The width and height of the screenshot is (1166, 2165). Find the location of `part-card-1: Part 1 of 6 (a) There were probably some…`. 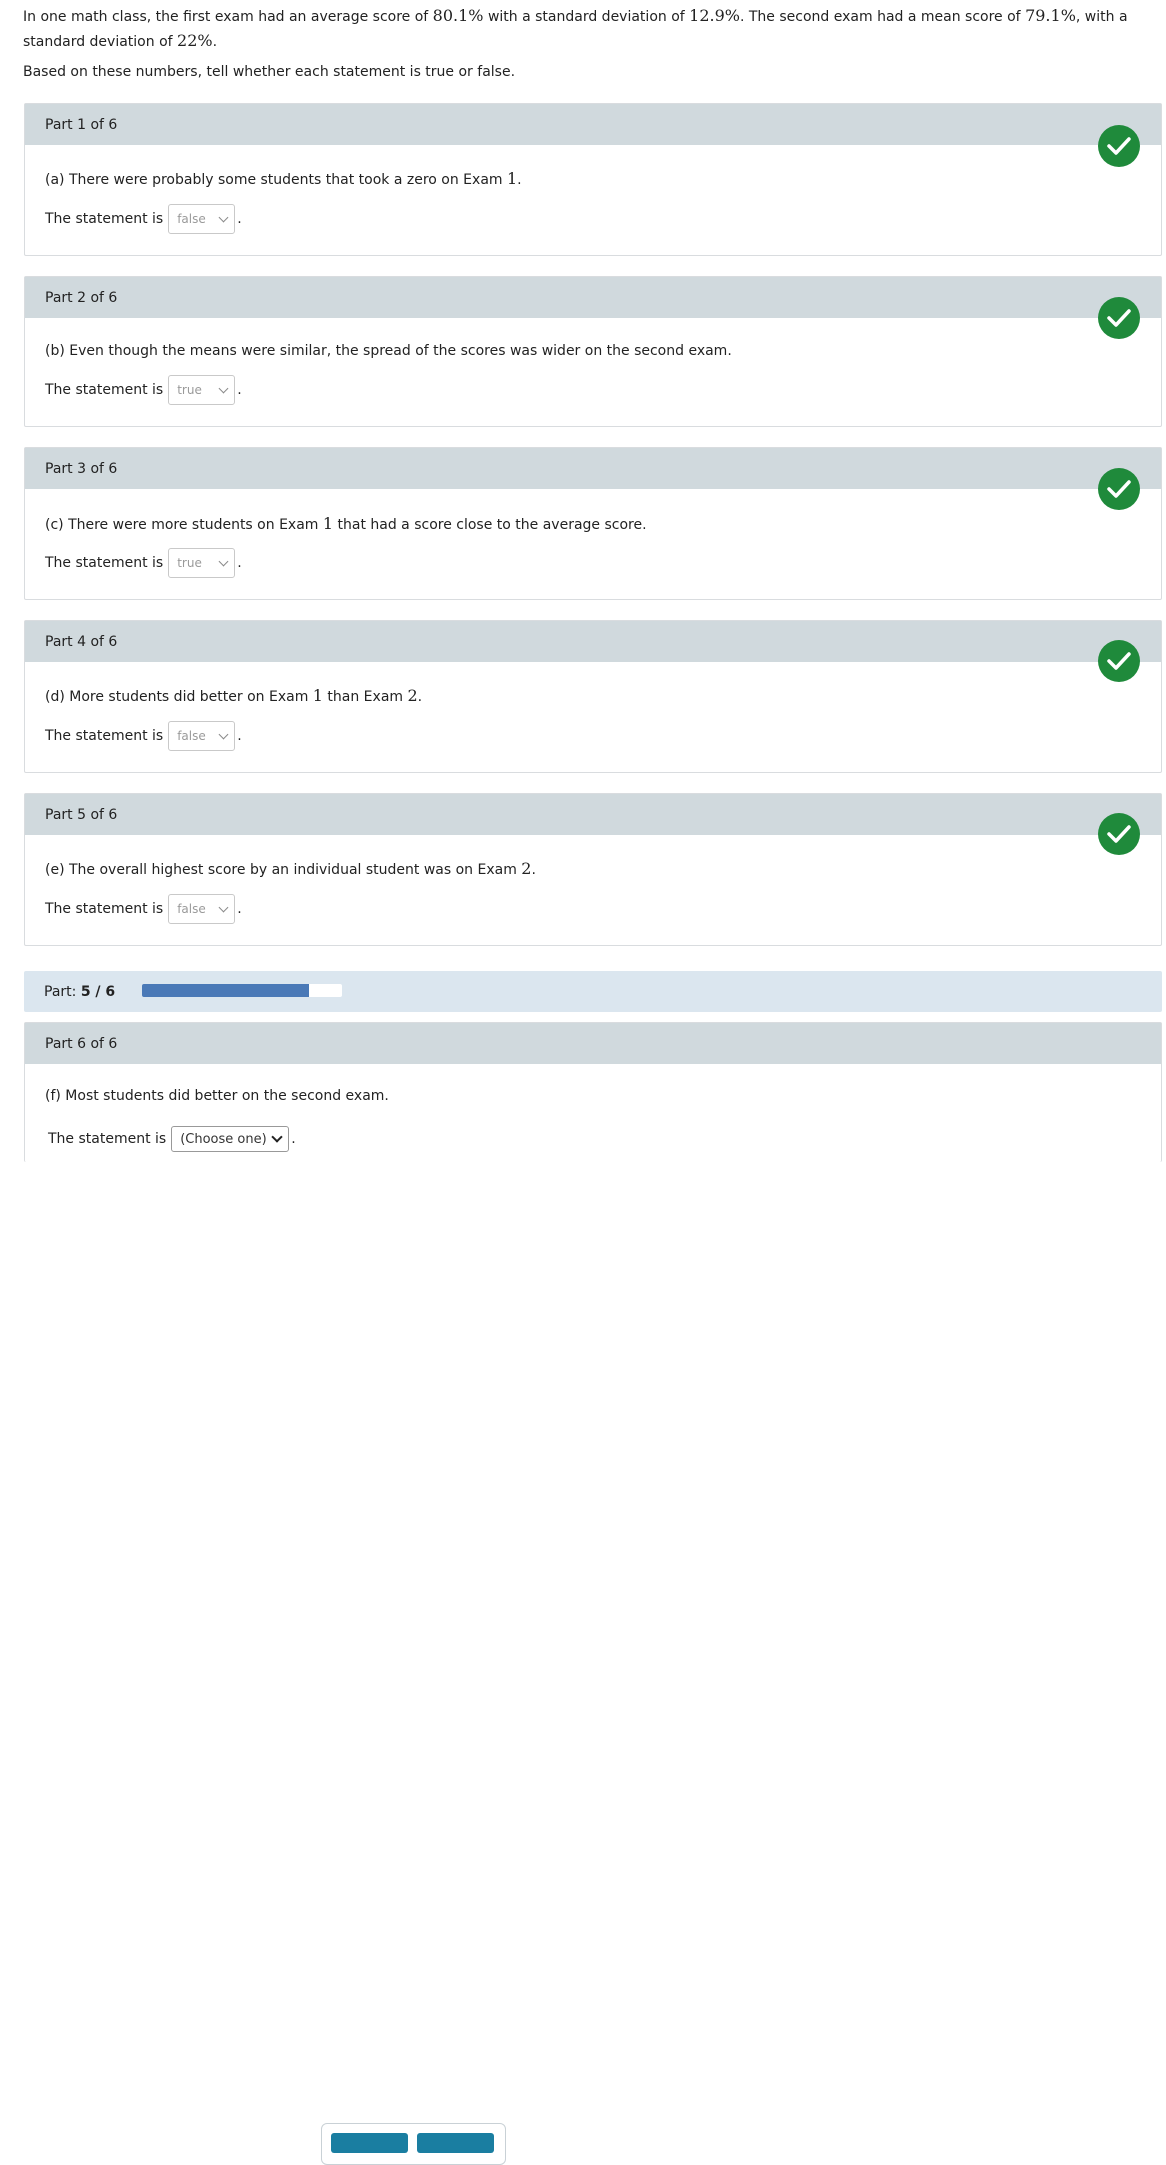

part-card-1: Part 1 of 6 (a) There were probably some… is located at coordinates (593, 179).